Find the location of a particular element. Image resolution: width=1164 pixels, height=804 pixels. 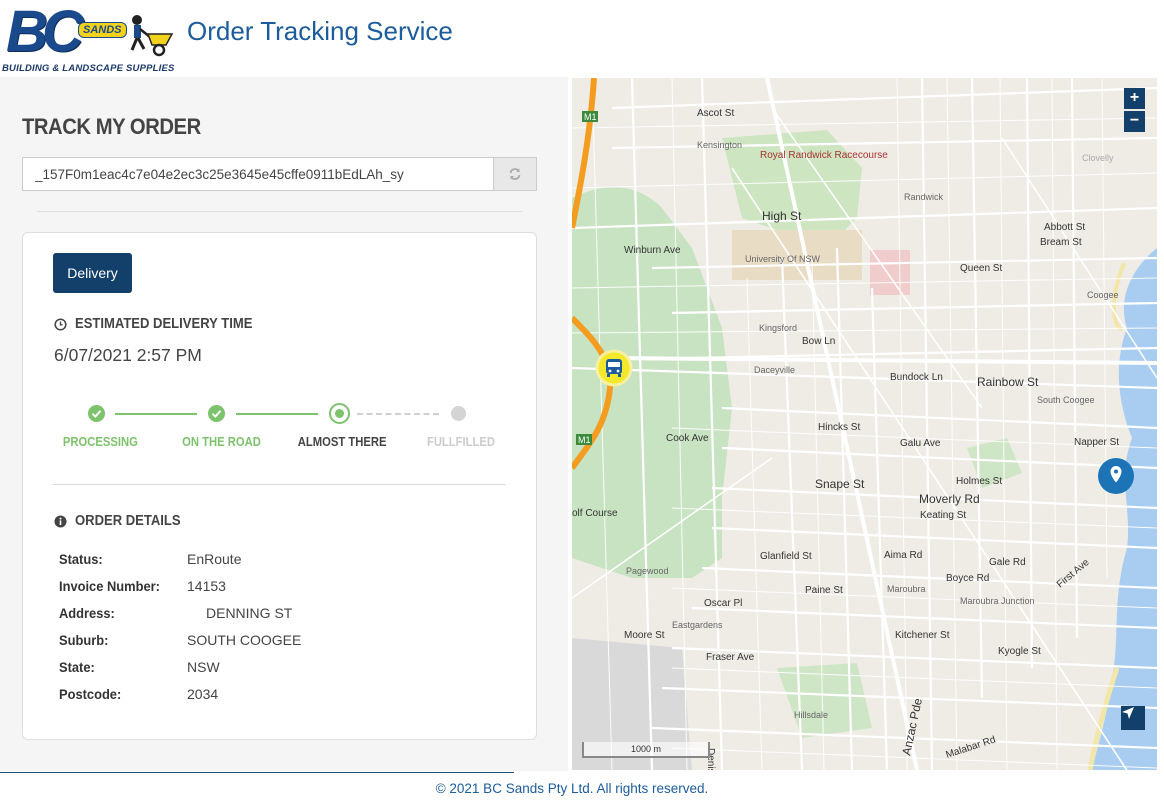

map-label-hinks: Hincks St is located at coordinates (839, 427).